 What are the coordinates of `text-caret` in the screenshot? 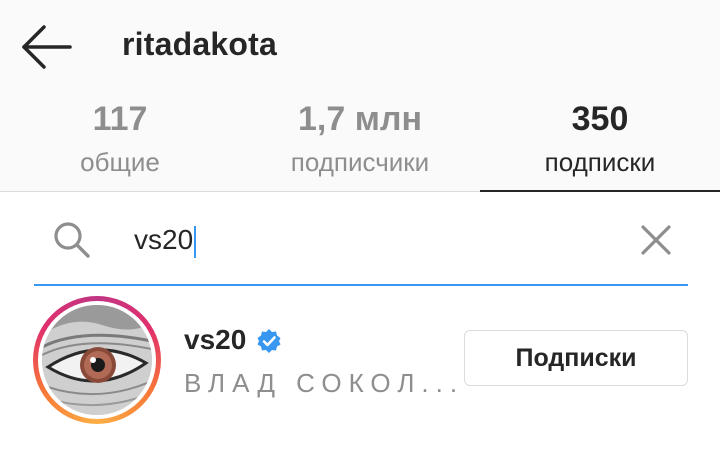 It's located at (195, 241).